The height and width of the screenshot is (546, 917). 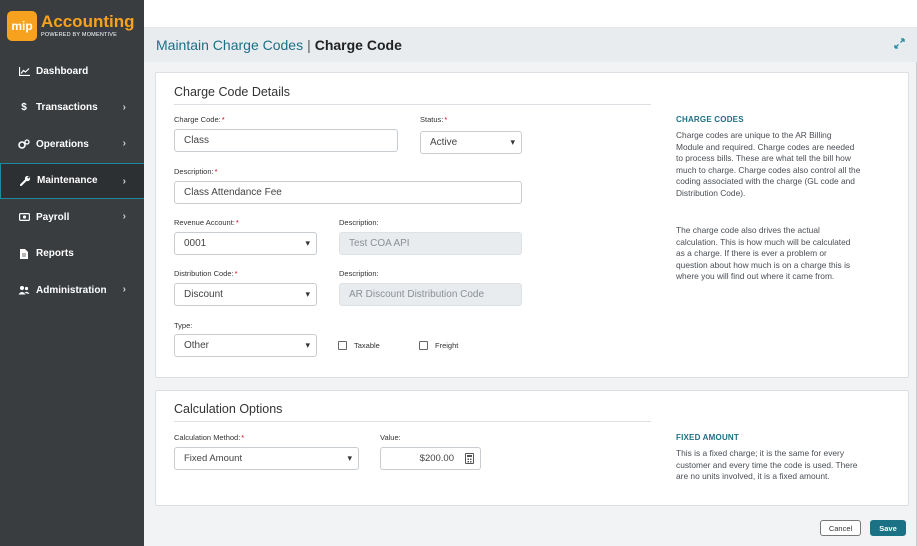 I want to click on distribution-description-field: AR Discount Distribution Code, so click(x=430, y=294).